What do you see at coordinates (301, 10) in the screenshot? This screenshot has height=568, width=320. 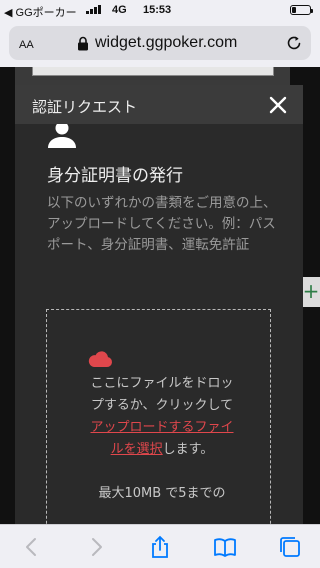 I see `battery-icon` at bounding box center [301, 10].